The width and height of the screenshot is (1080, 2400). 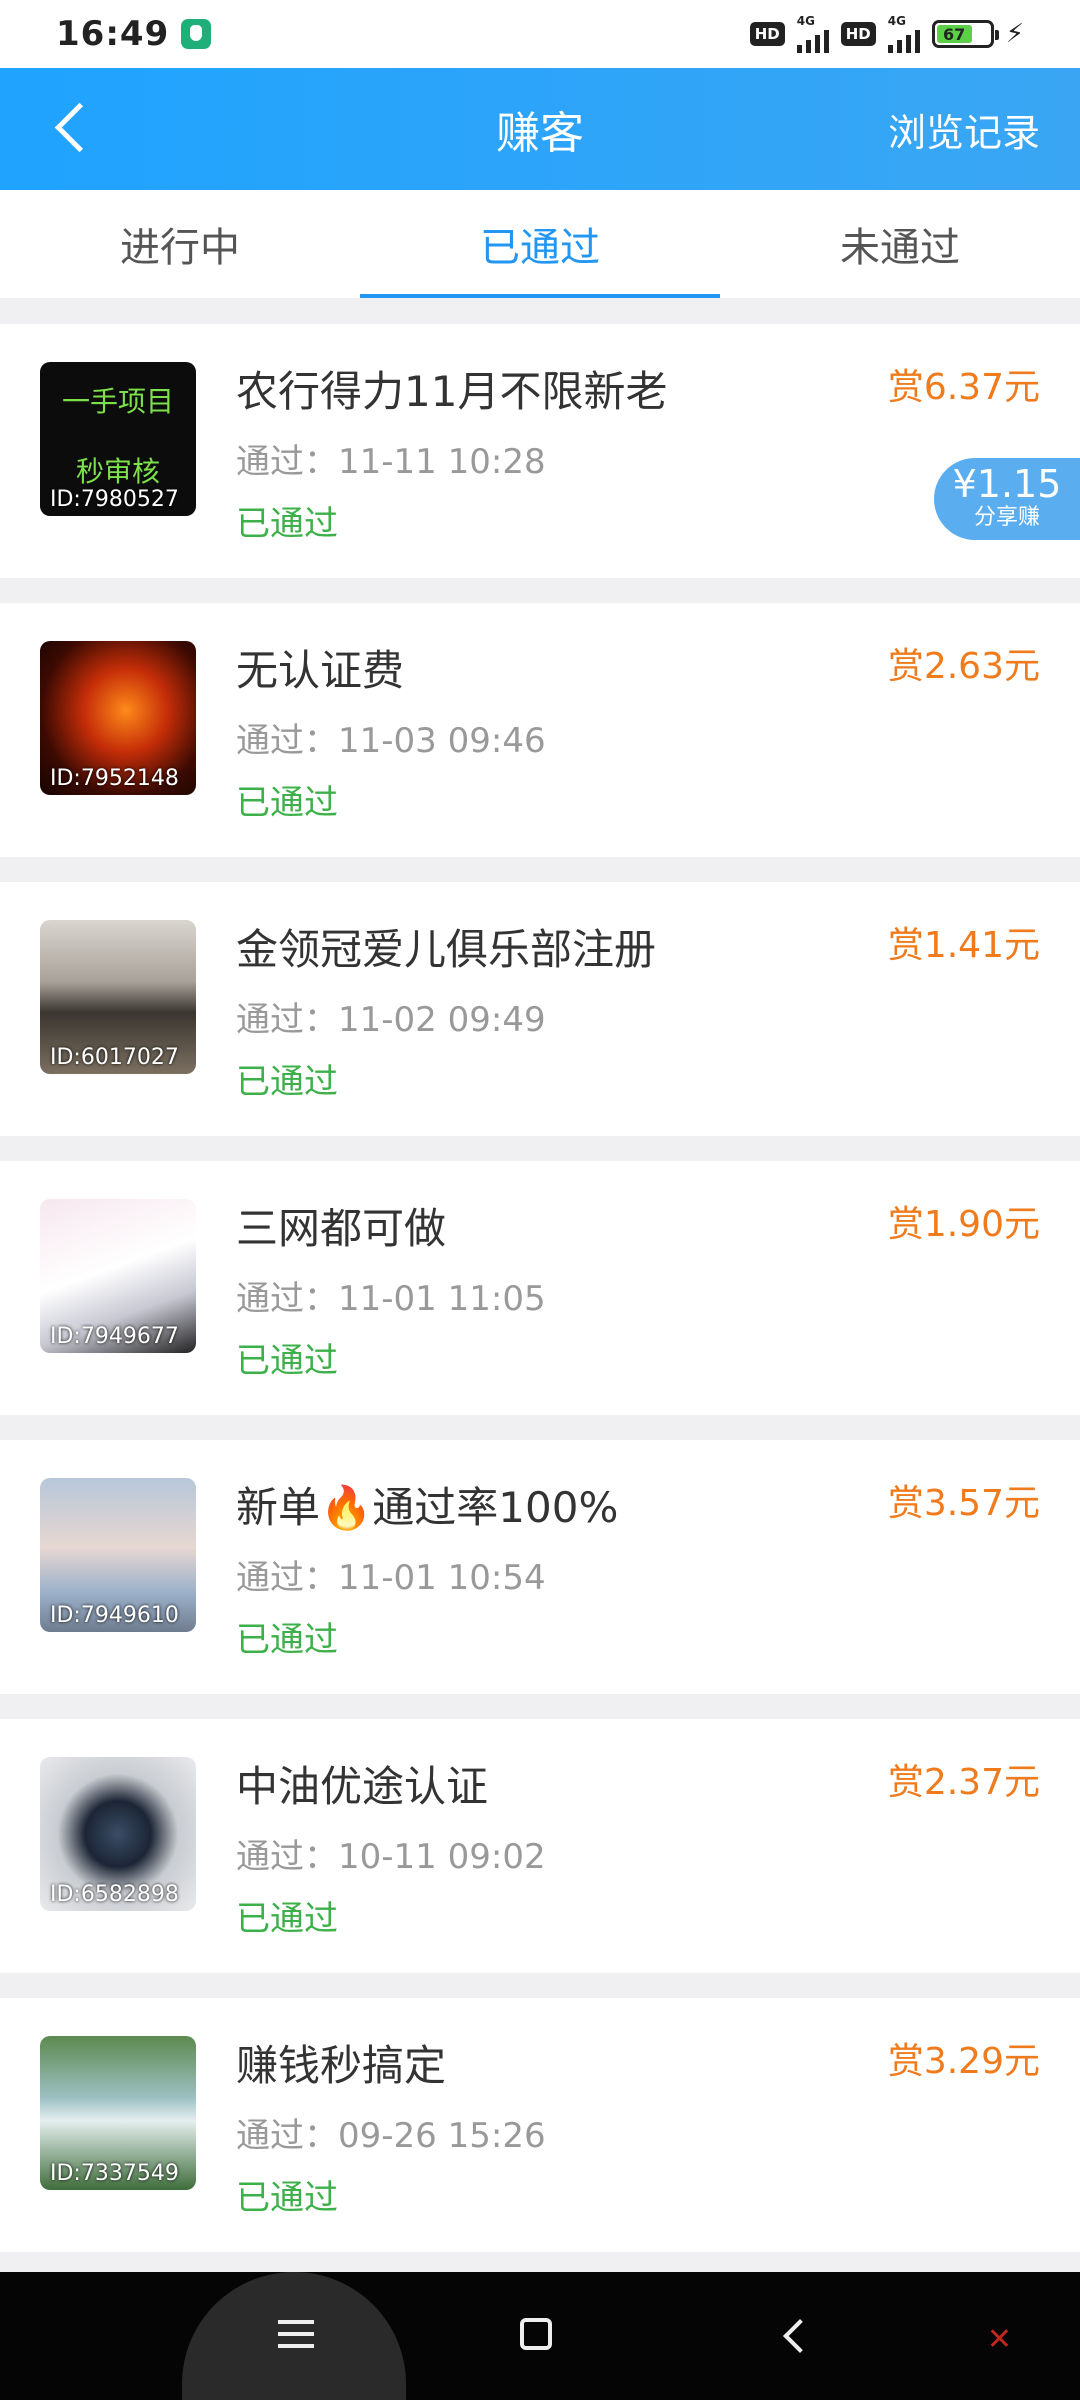 What do you see at coordinates (296, 2336) in the screenshot?
I see `menu-icon` at bounding box center [296, 2336].